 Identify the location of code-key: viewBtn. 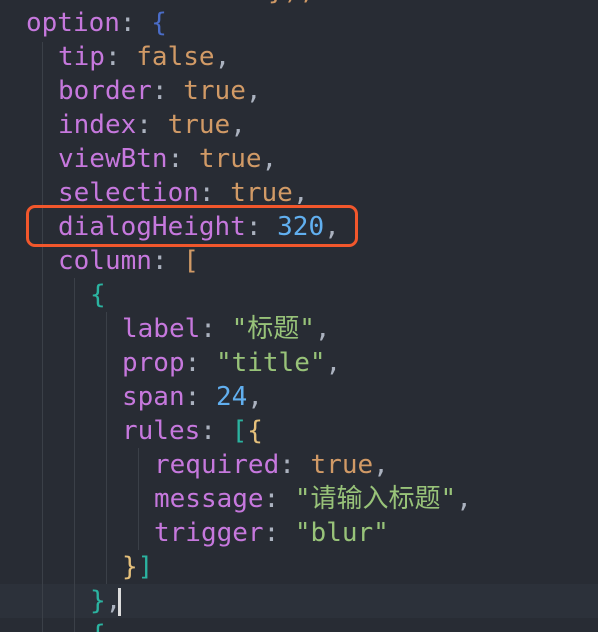
(113, 159).